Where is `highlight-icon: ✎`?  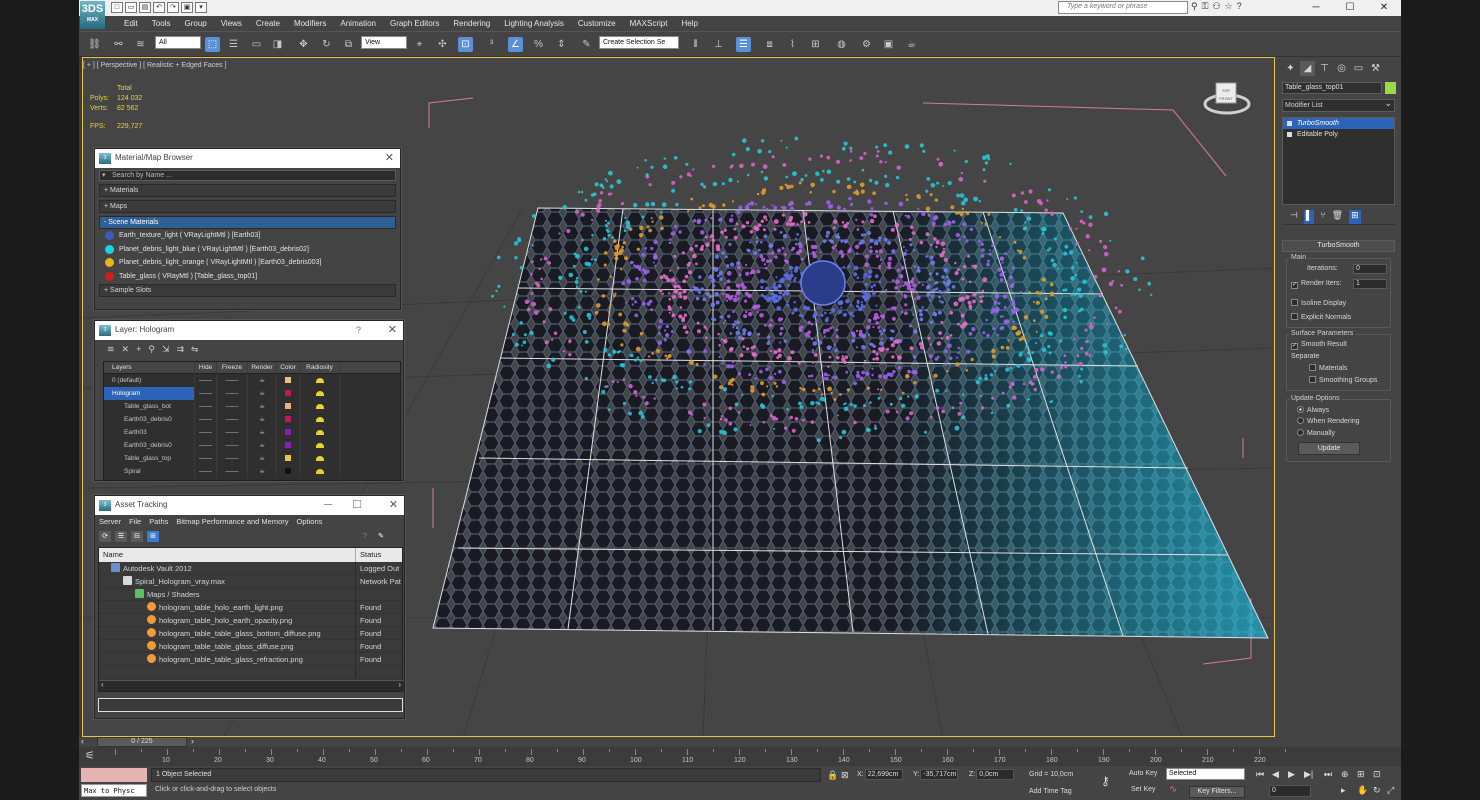 highlight-icon: ✎ is located at coordinates (381, 536).